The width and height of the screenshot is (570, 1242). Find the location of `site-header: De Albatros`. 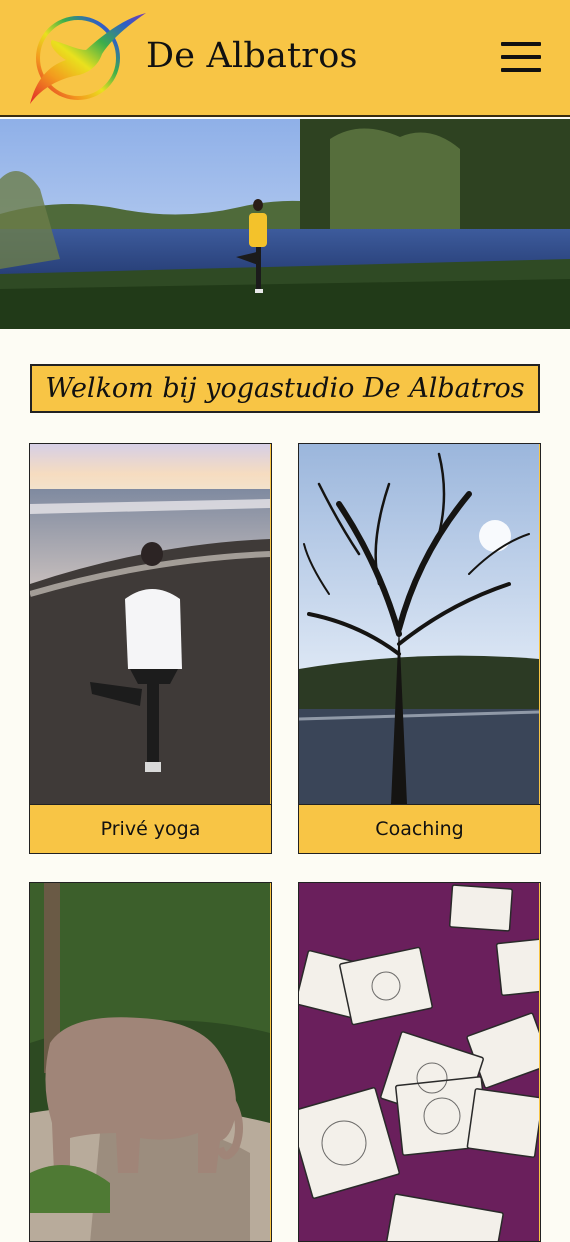

site-header: De Albatros is located at coordinates (285, 58).